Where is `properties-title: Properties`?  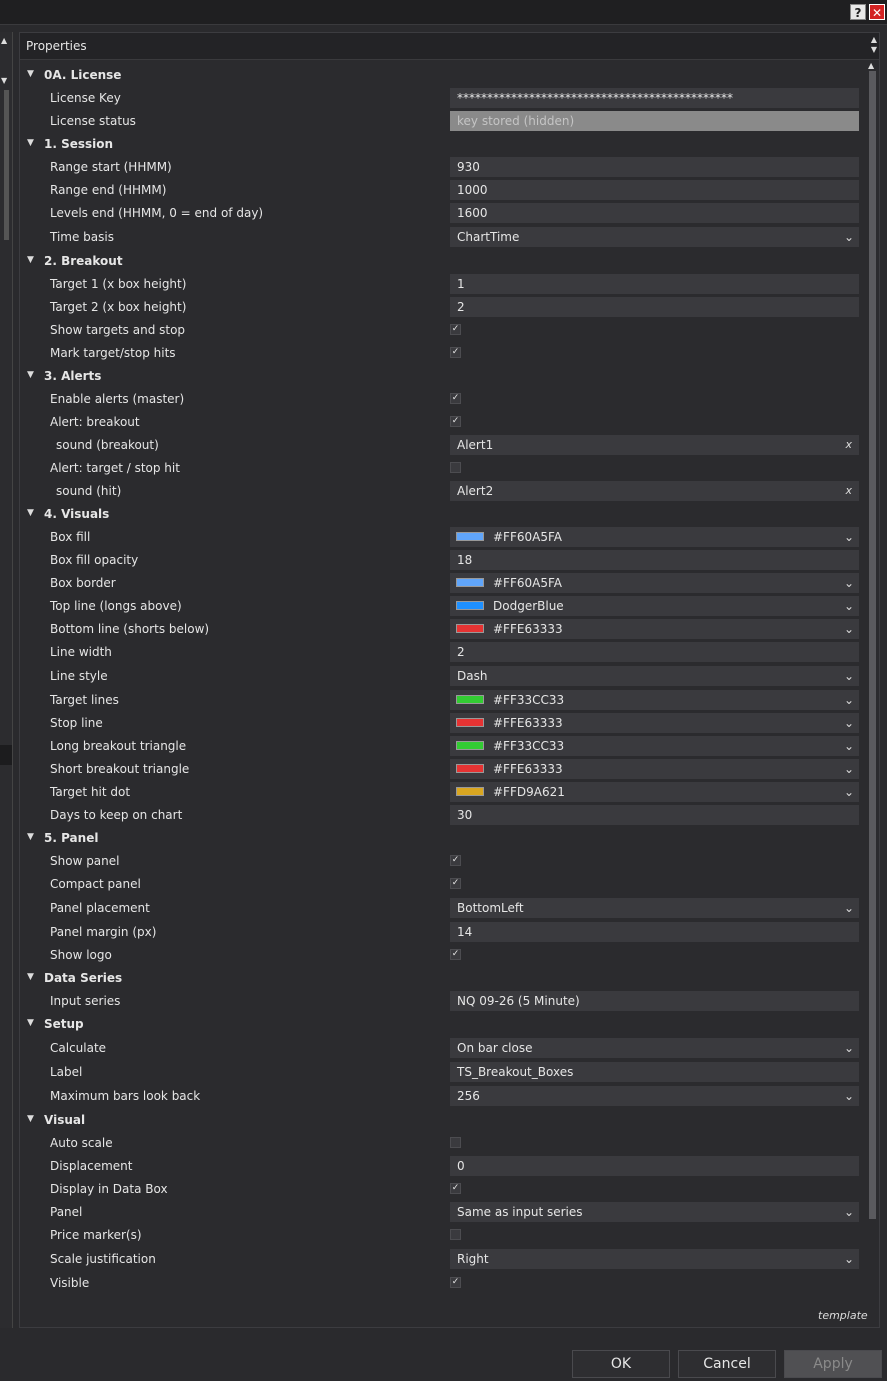 properties-title: Properties is located at coordinates (56, 46).